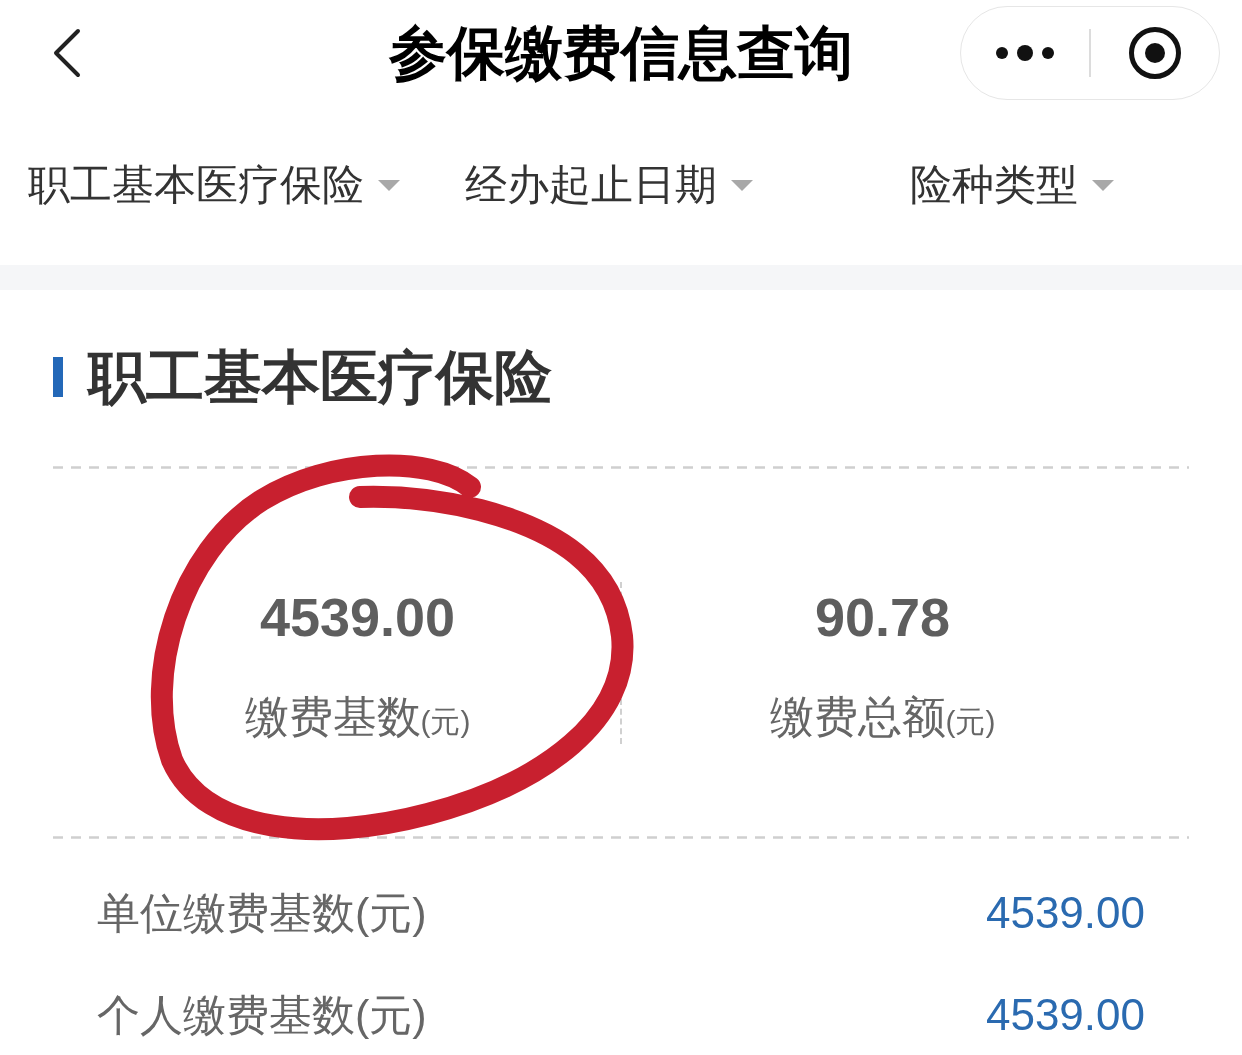 The width and height of the screenshot is (1242, 1055). Describe the element at coordinates (882, 617) in the screenshot. I see `stat-value: 90.78` at that location.